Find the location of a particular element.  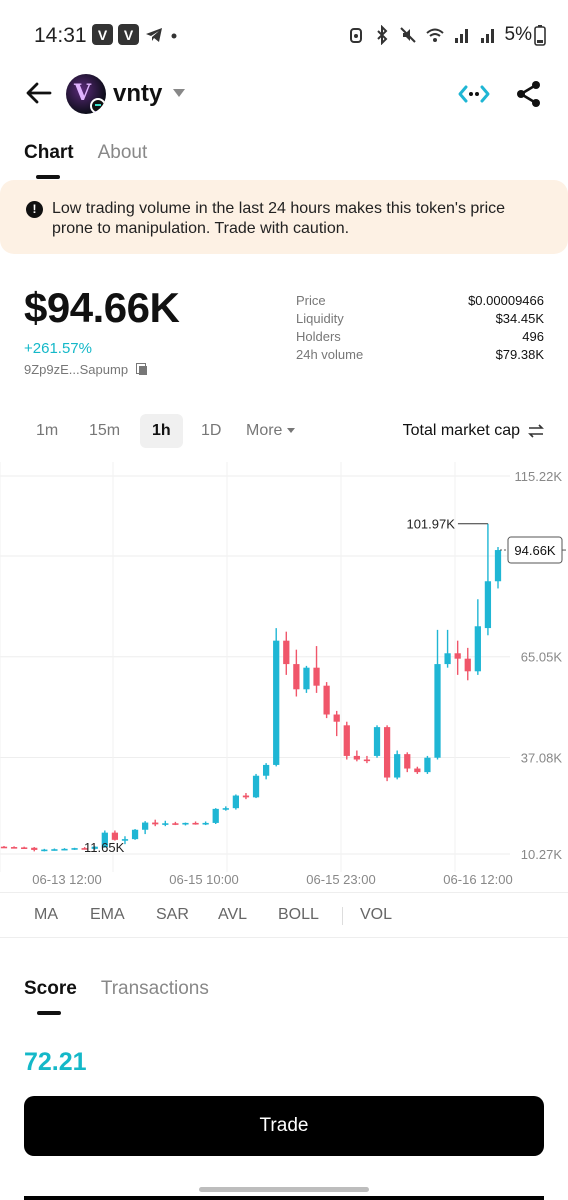

alarm-icon is located at coordinates (355, 35).